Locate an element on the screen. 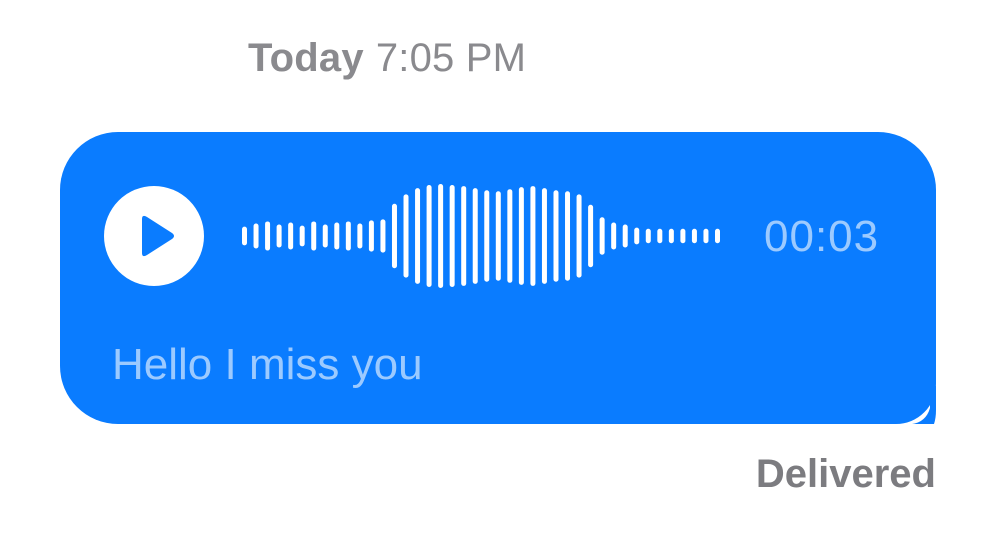 The image size is (984, 535). message-timestamp: Today 7:05 PM is located at coordinates (387, 58).